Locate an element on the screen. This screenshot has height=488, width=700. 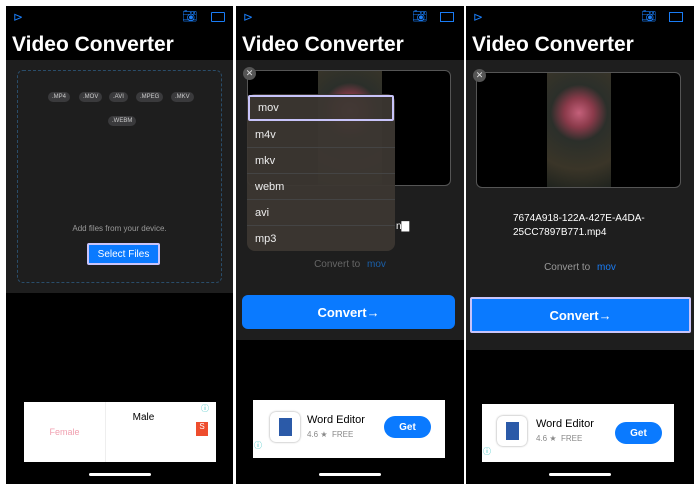
hint-text: Add files from your device. is located at coordinates (119, 228).